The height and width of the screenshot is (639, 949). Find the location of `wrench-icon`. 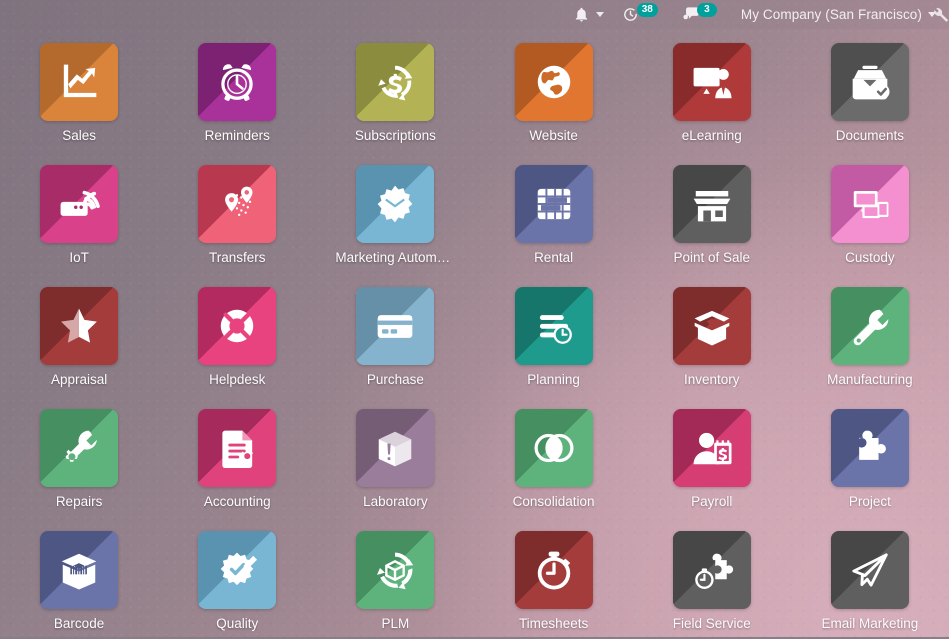

wrench-icon is located at coordinates (869, 326).